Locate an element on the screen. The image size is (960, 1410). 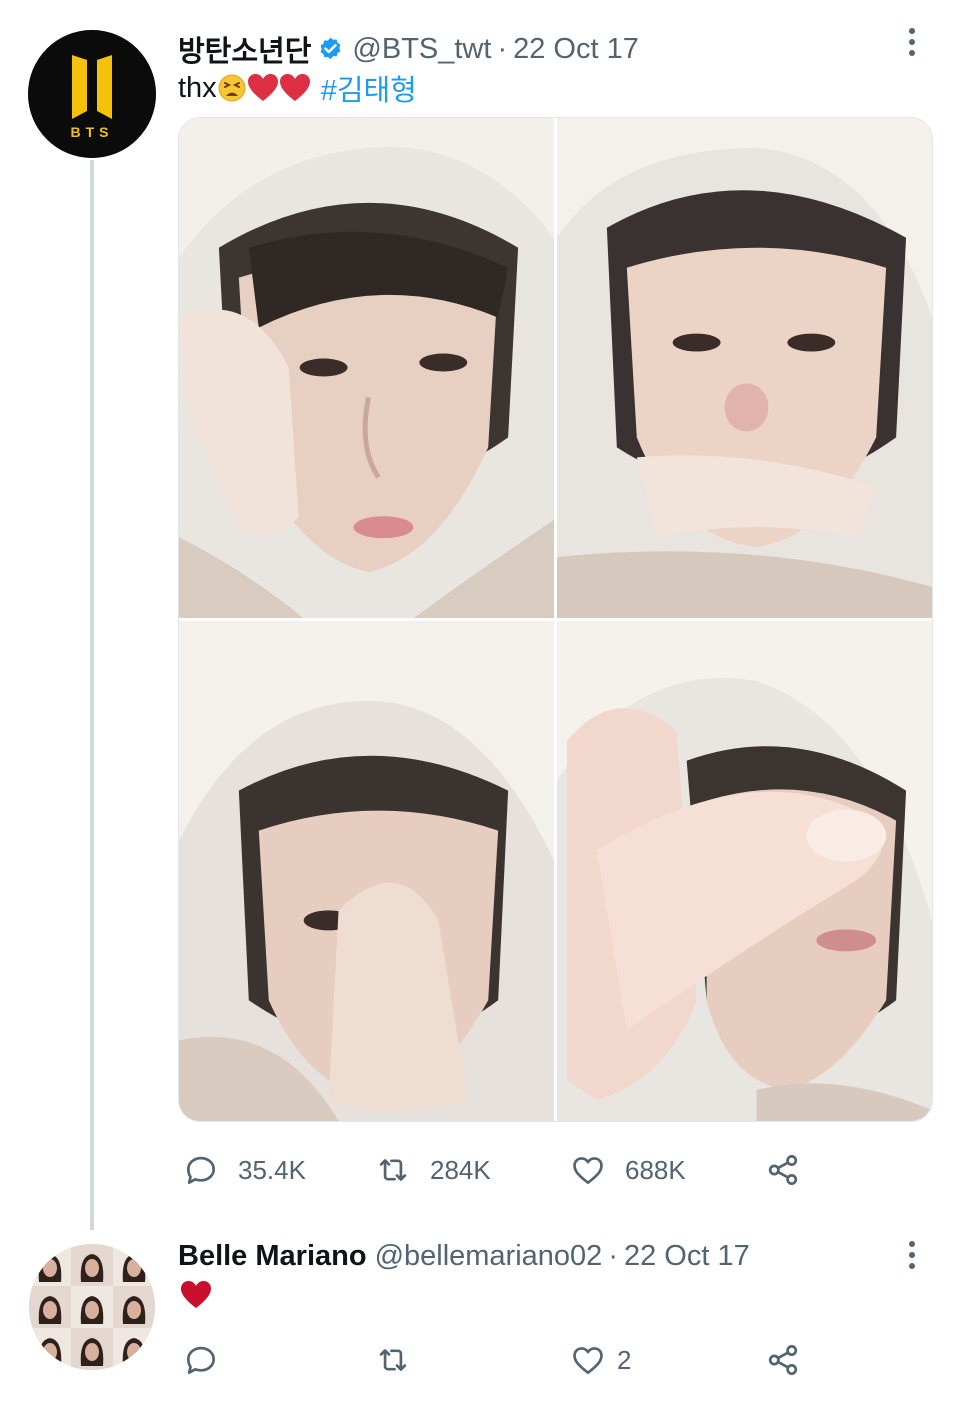
photo-collage-avatar-icon is located at coordinates (92, 1307).